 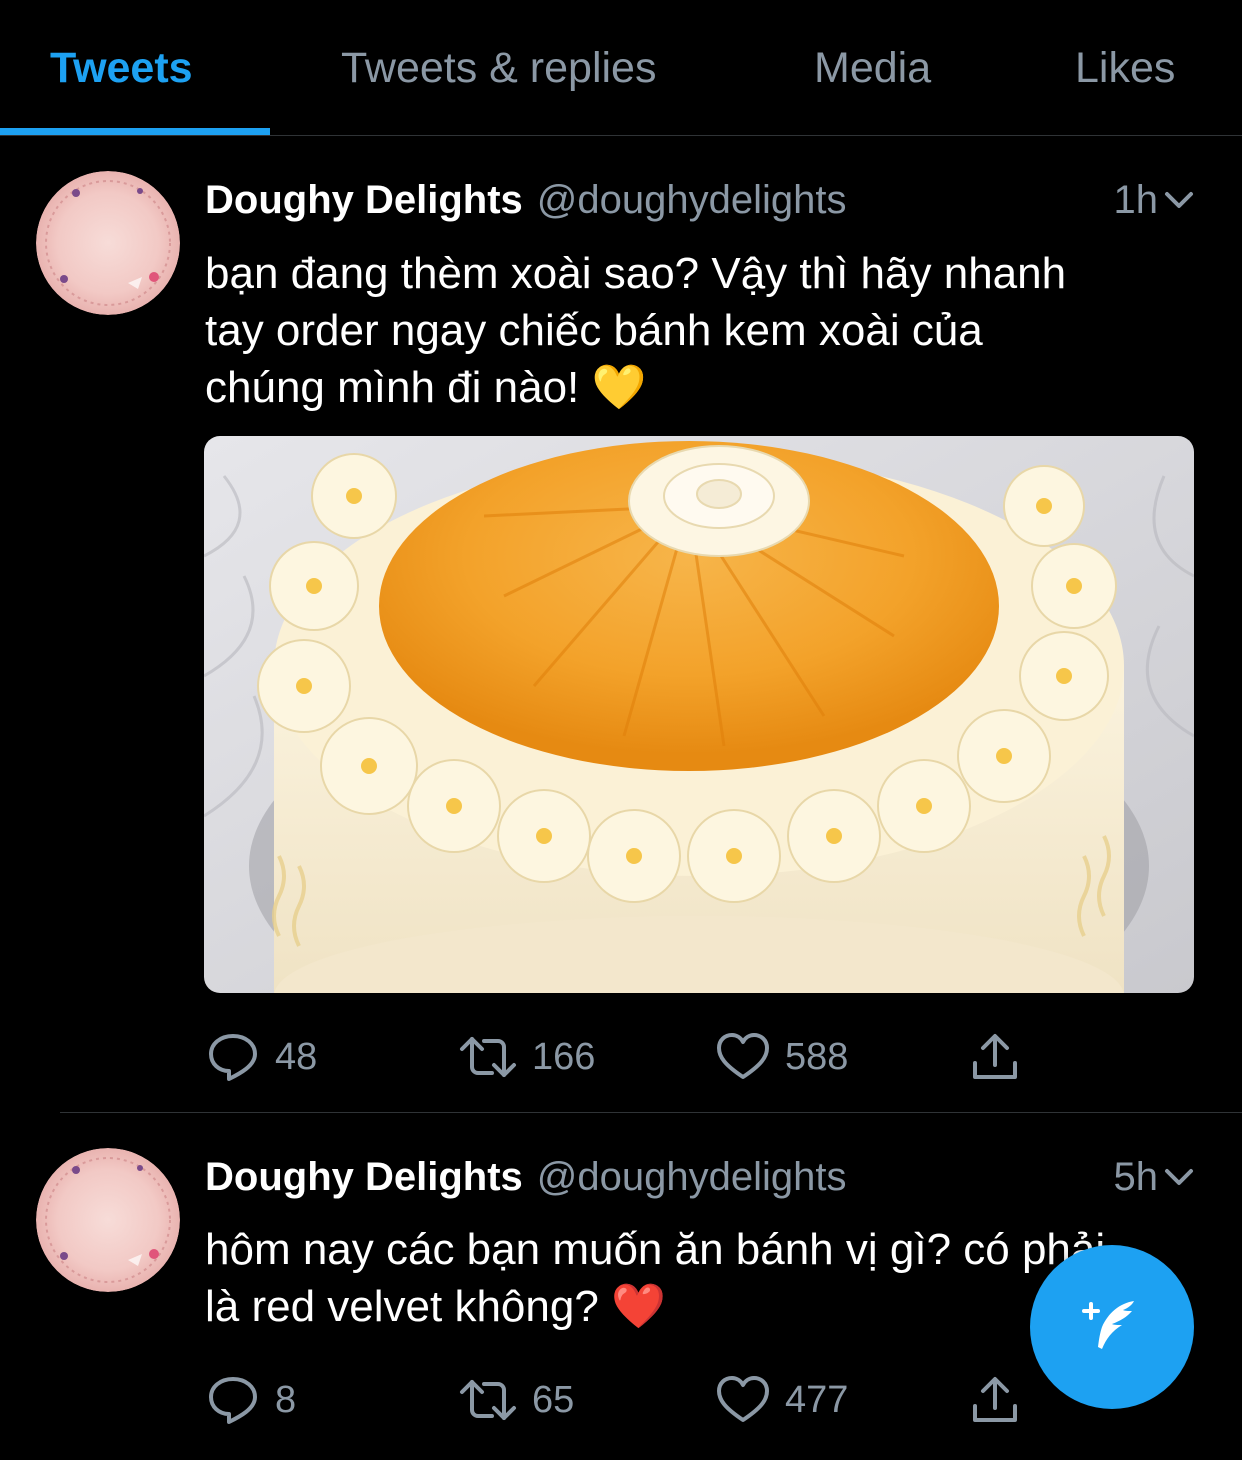 What do you see at coordinates (817, 1056) in the screenshot?
I see `like-count: 588` at bounding box center [817, 1056].